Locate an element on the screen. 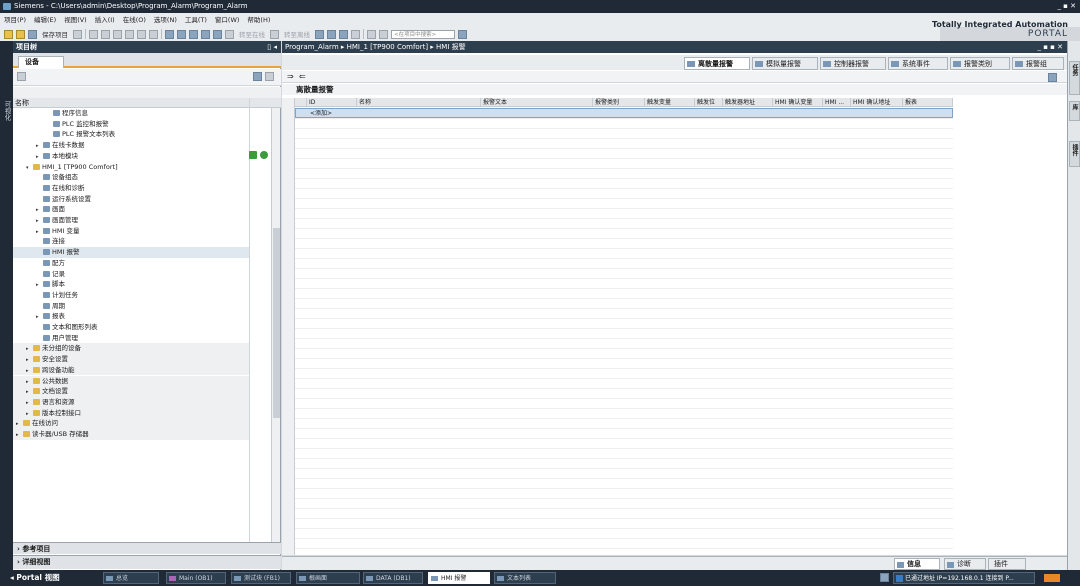 Image resolution: width=1080 pixels, height=586 pixels. tree-item: ▸ 读卡器/USB 存储器 is located at coordinates (131, 434).